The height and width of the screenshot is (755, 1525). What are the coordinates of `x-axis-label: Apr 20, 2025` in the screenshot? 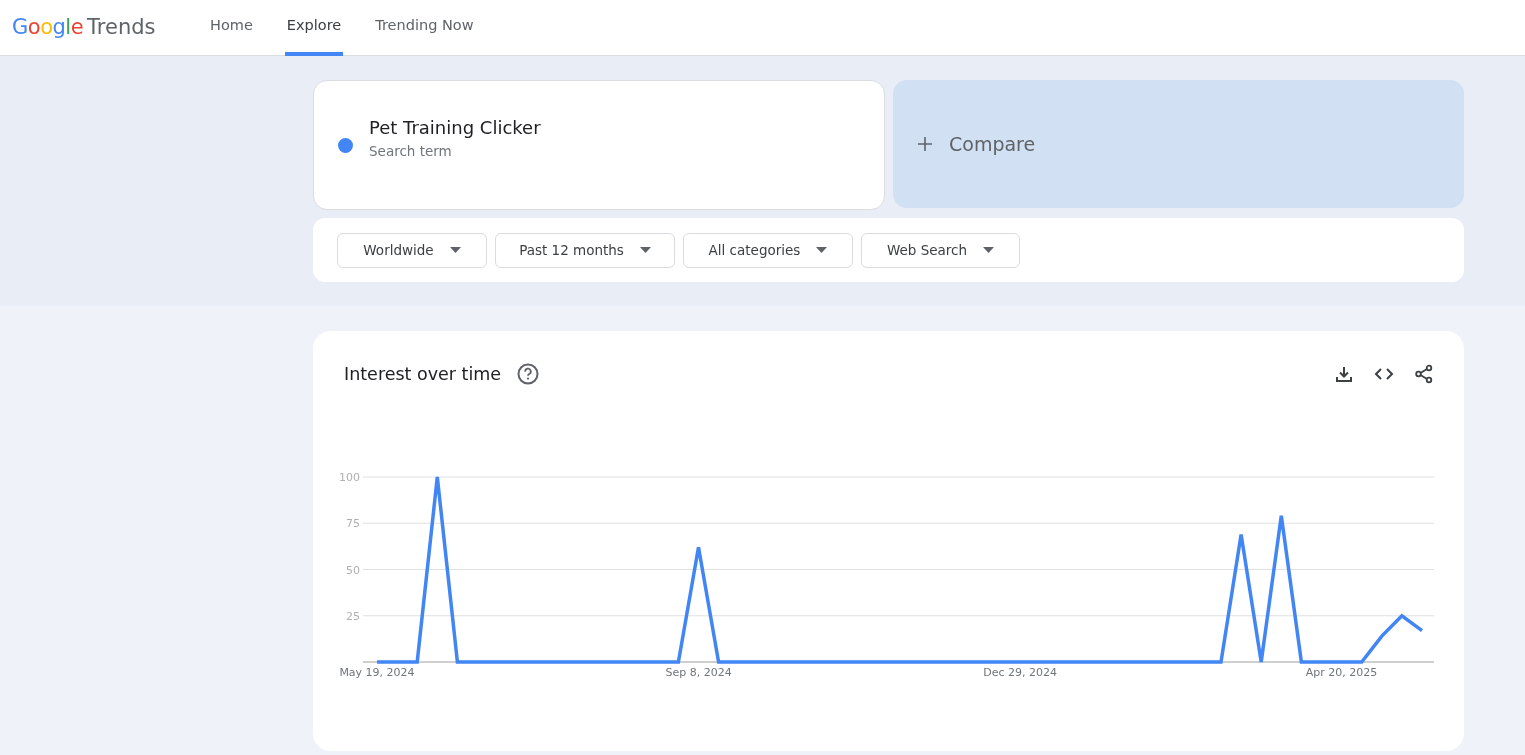 It's located at (1341, 673).